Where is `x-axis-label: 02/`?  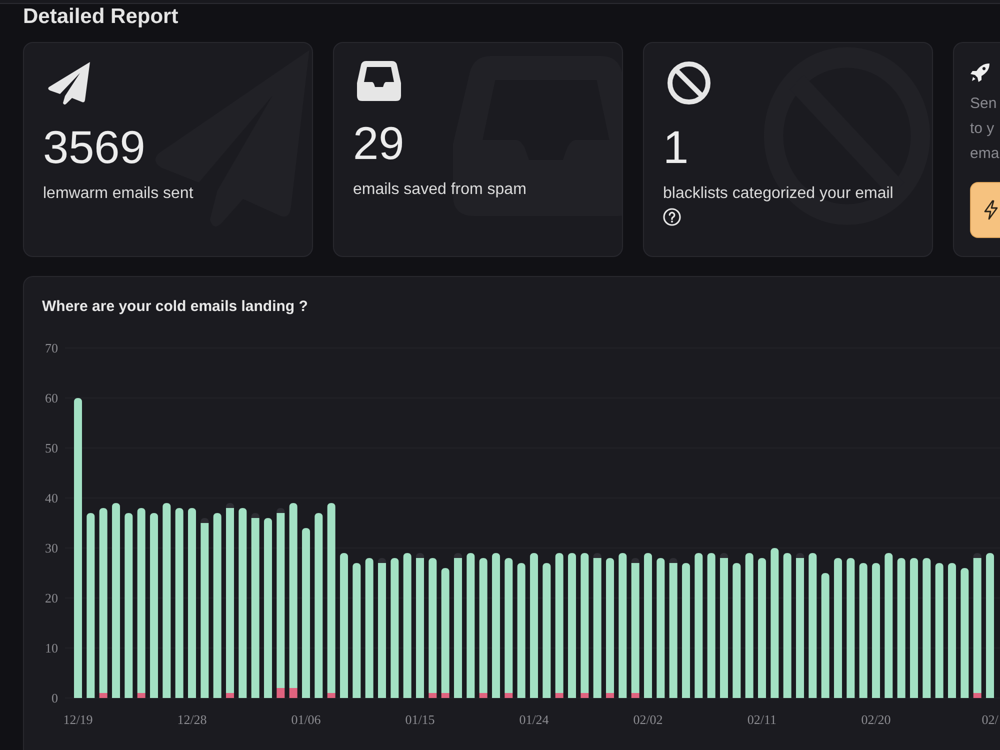
x-axis-label: 02/ is located at coordinates (990, 719).